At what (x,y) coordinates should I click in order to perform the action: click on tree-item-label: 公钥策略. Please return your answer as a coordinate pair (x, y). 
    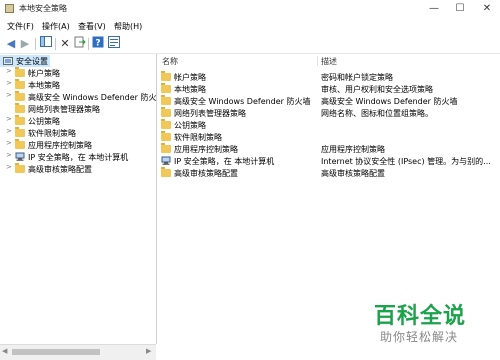
    Looking at the image, I should click on (44, 121).